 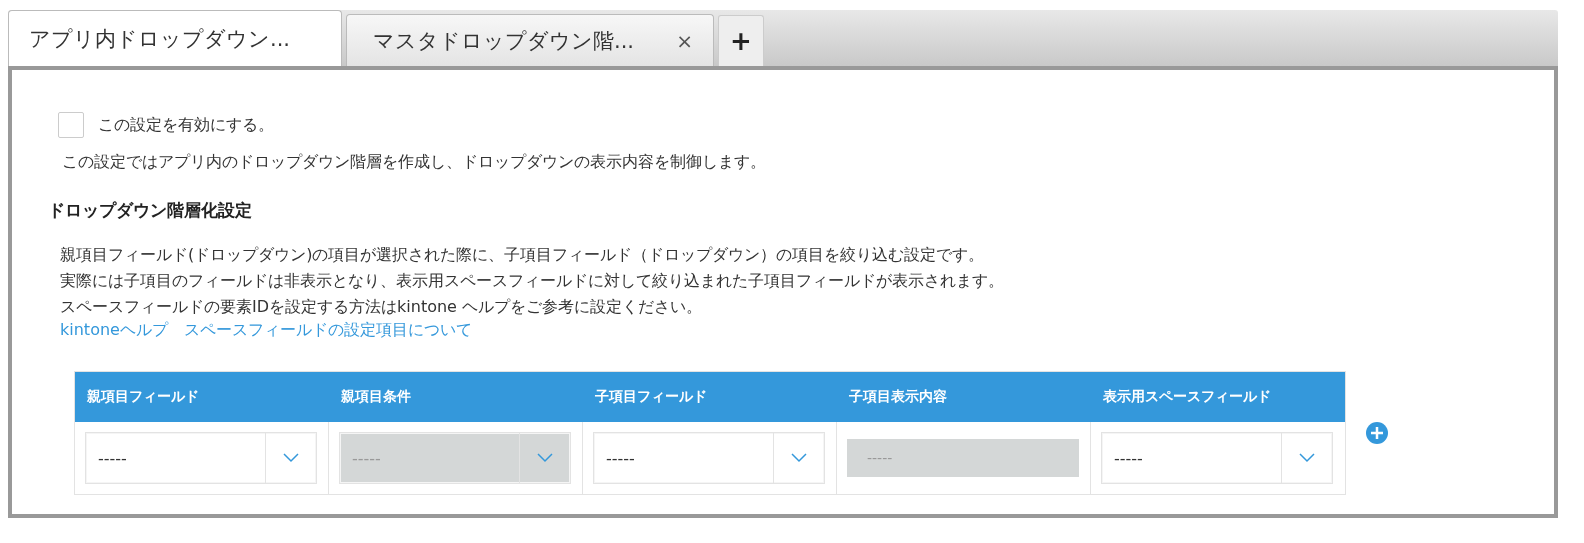 I want to click on display-field: -----, so click(x=963, y=458).